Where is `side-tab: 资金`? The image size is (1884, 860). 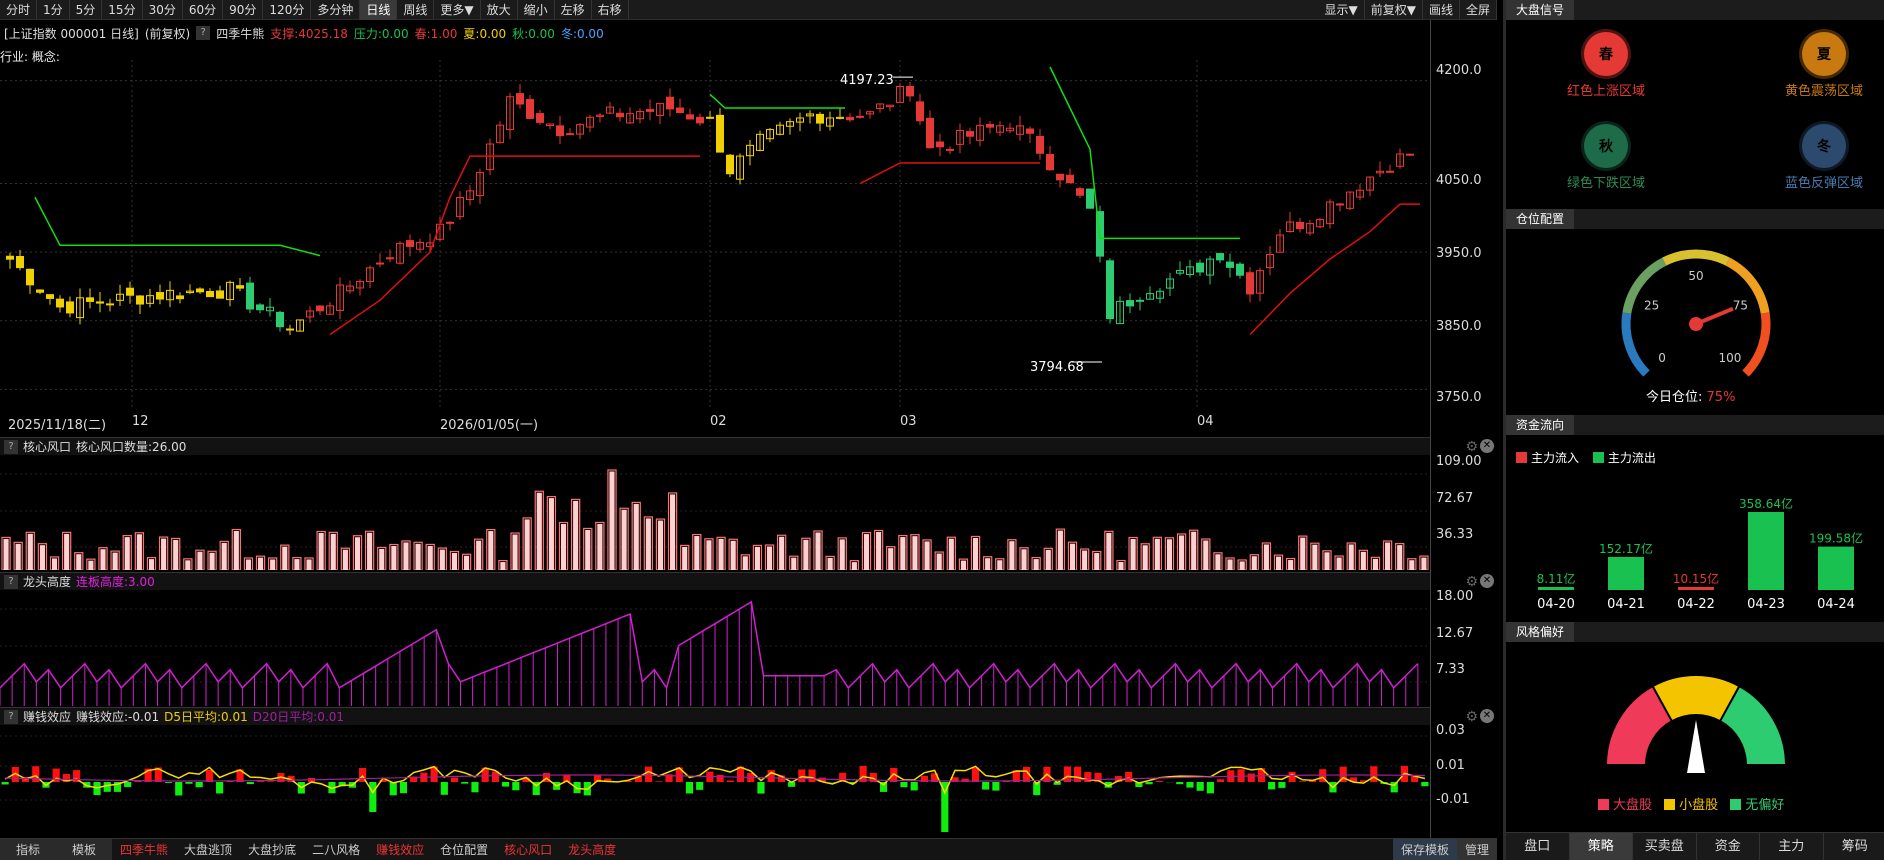 side-tab: 资金 is located at coordinates (1728, 846).